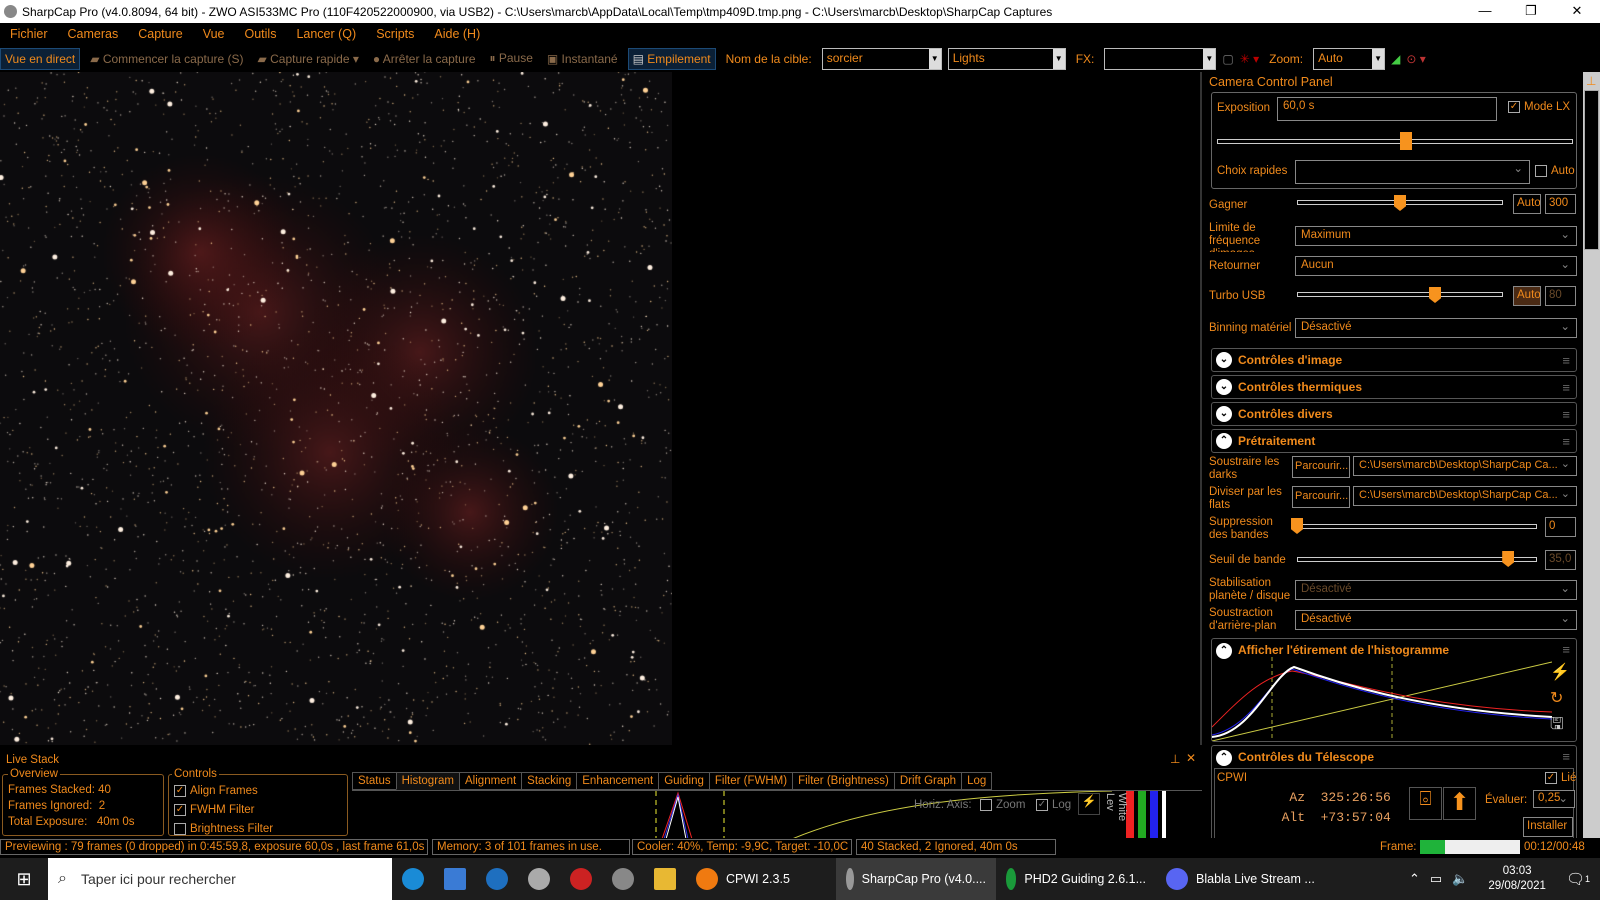 The height and width of the screenshot is (900, 1600). Describe the element at coordinates (166, 59) in the screenshot. I see `start-capture-button: ▰ Commencer la capture (S)` at that location.